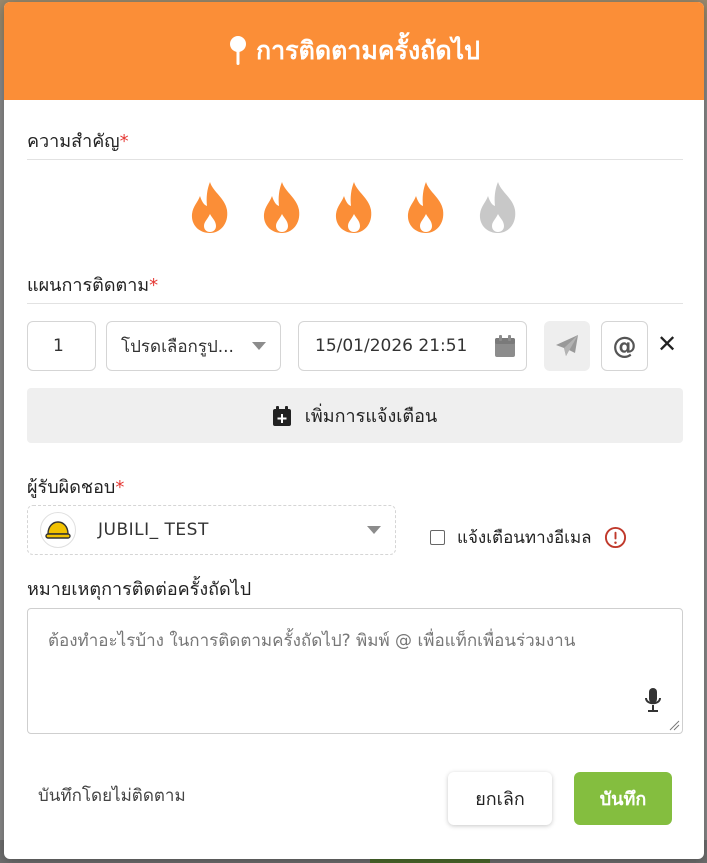 This screenshot has width=707, height=863. Describe the element at coordinates (211, 530) in the screenshot. I see `owner-select: JUBILI_ TEST` at that location.